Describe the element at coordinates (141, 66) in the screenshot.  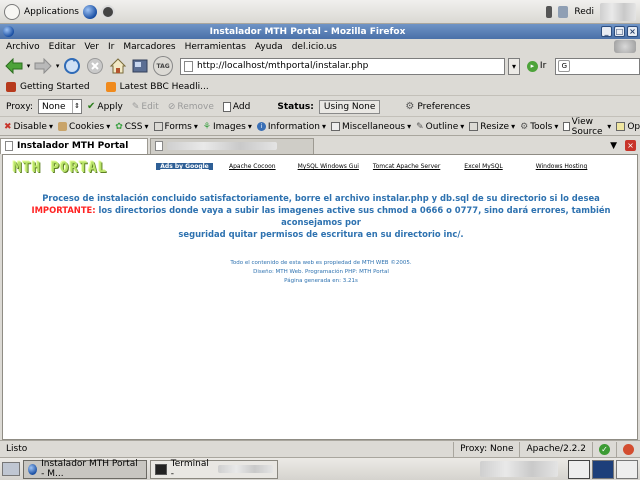
I see `screenshot-icon` at that location.